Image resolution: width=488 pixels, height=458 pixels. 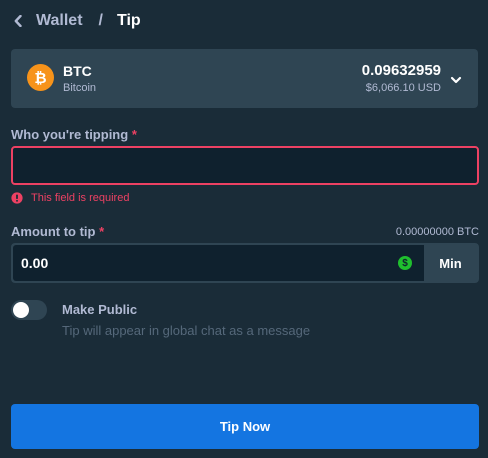 I want to click on currency-fiat-value: $6,066.10 USD, so click(x=403, y=88).